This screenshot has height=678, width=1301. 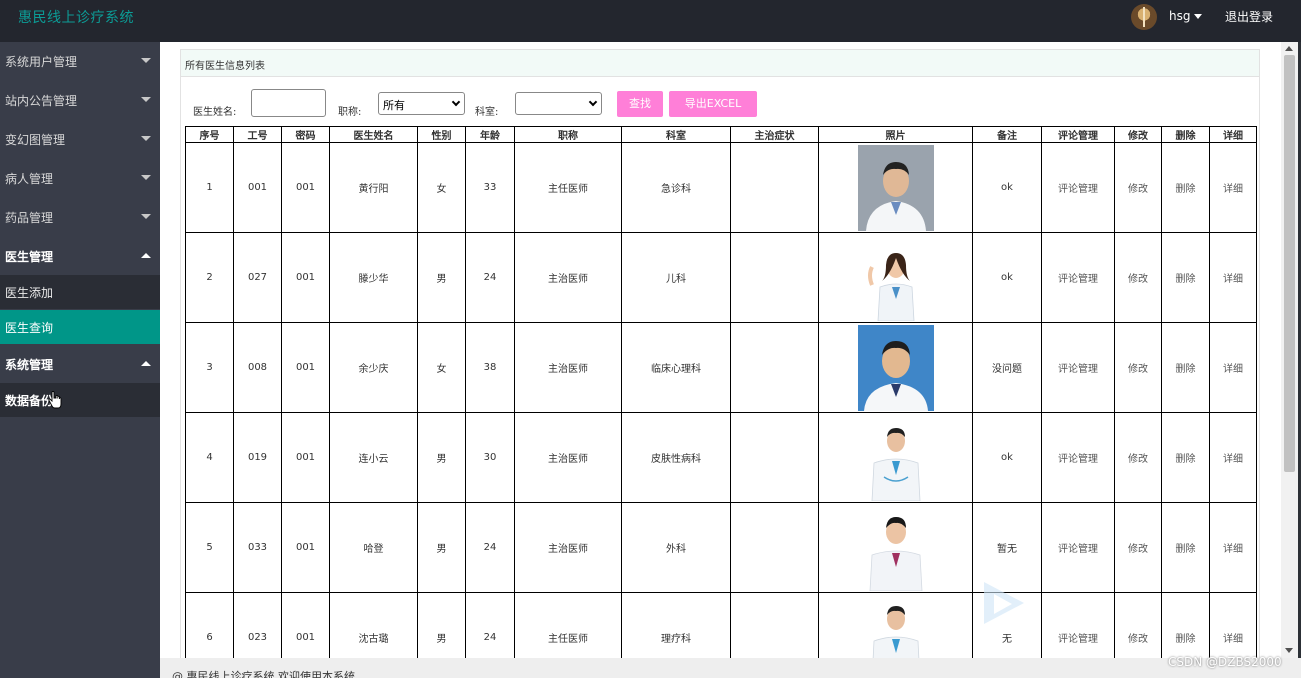 What do you see at coordinates (288, 103) in the screenshot?
I see `doctor-name-input` at bounding box center [288, 103].